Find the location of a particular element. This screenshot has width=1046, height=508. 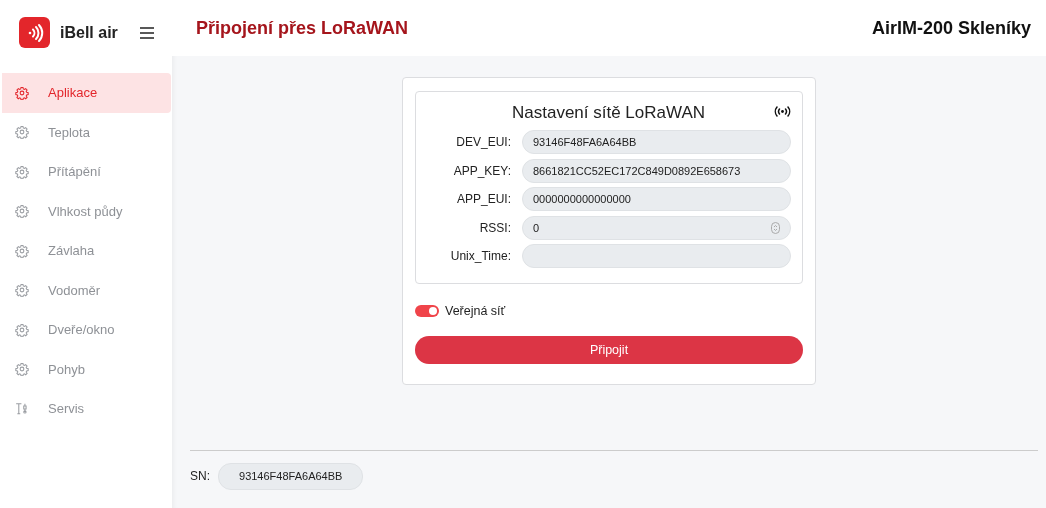

field-label: RSSI: is located at coordinates (495, 228).